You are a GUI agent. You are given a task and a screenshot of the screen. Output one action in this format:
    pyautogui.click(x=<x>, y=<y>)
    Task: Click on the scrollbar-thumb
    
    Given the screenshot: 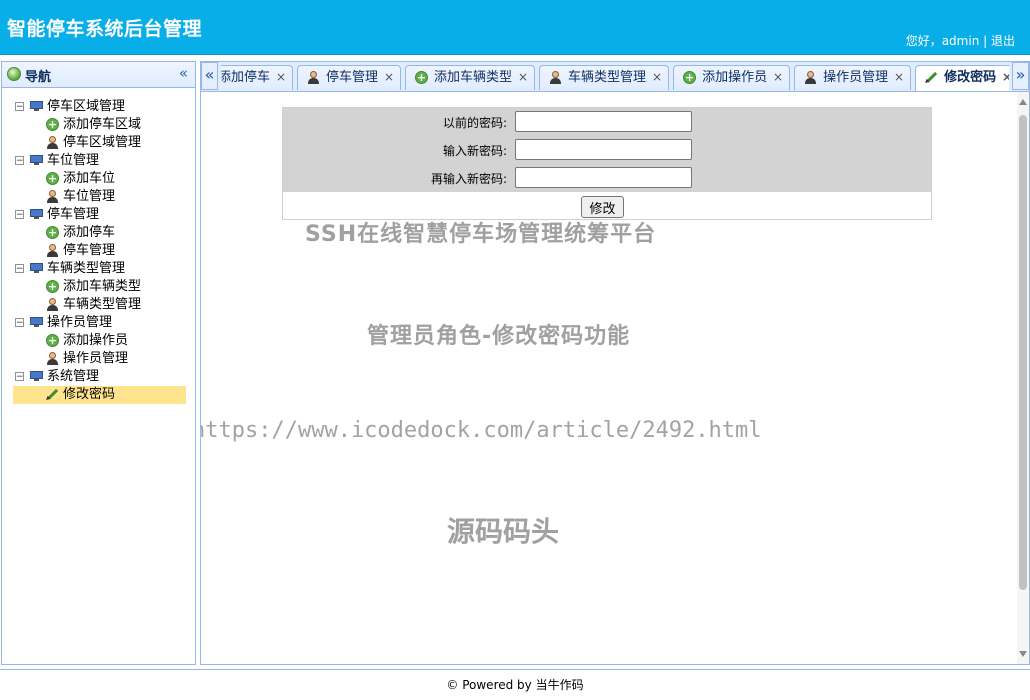 What is the action you would take?
    pyautogui.click(x=1023, y=352)
    